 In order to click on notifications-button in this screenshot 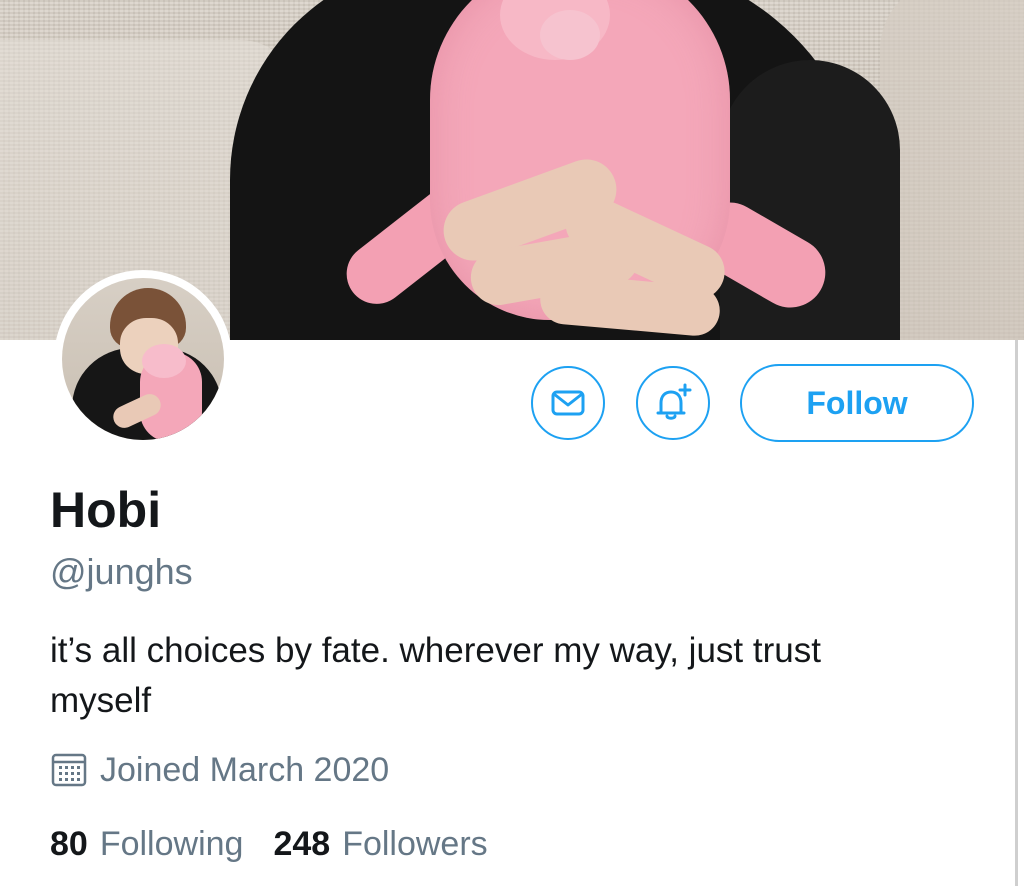, I will do `click(673, 403)`.